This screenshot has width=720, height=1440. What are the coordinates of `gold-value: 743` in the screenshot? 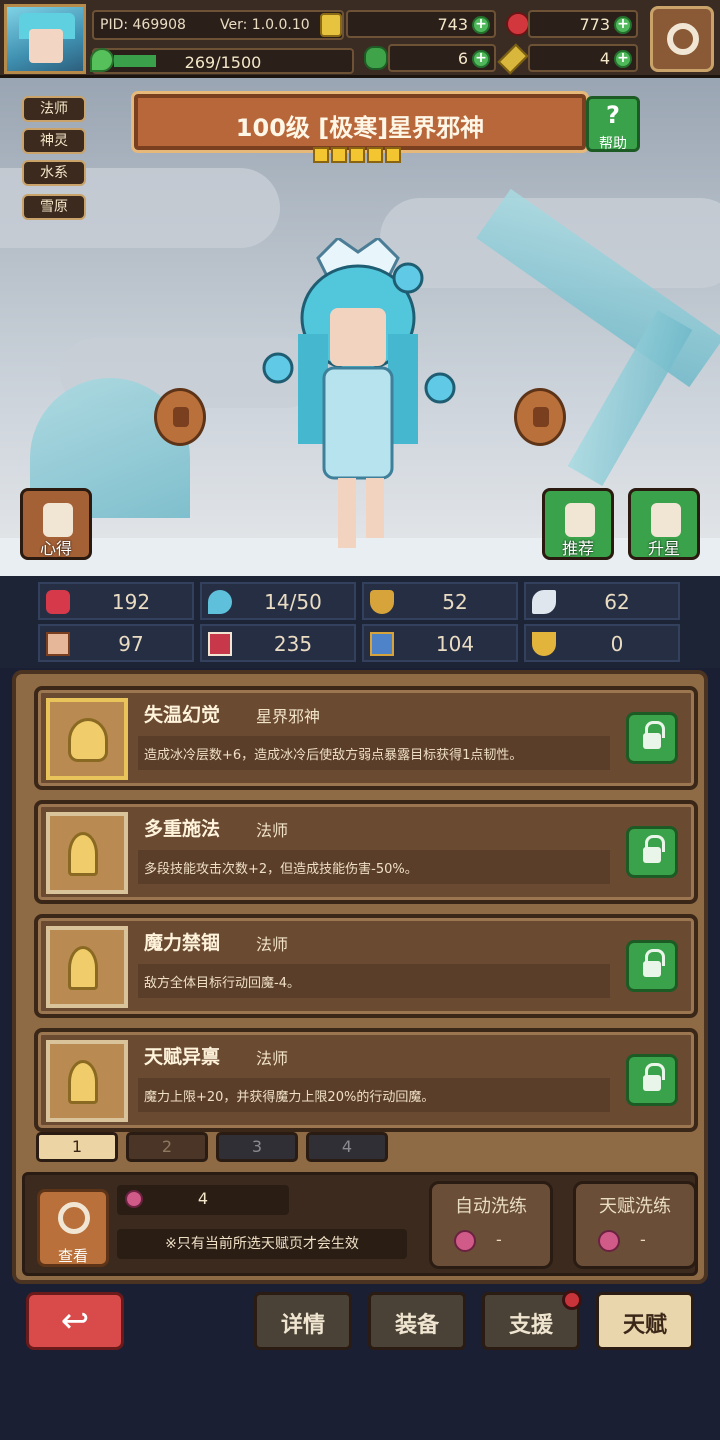 It's located at (452, 24).